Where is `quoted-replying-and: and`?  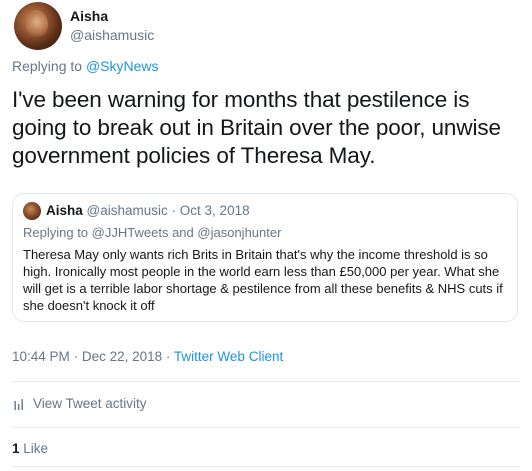
quoted-replying-and: and is located at coordinates (183, 232).